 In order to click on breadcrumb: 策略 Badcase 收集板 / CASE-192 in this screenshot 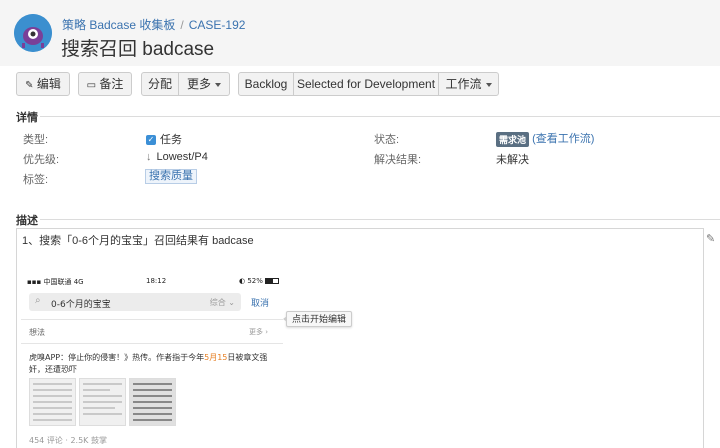, I will do `click(153, 24)`.